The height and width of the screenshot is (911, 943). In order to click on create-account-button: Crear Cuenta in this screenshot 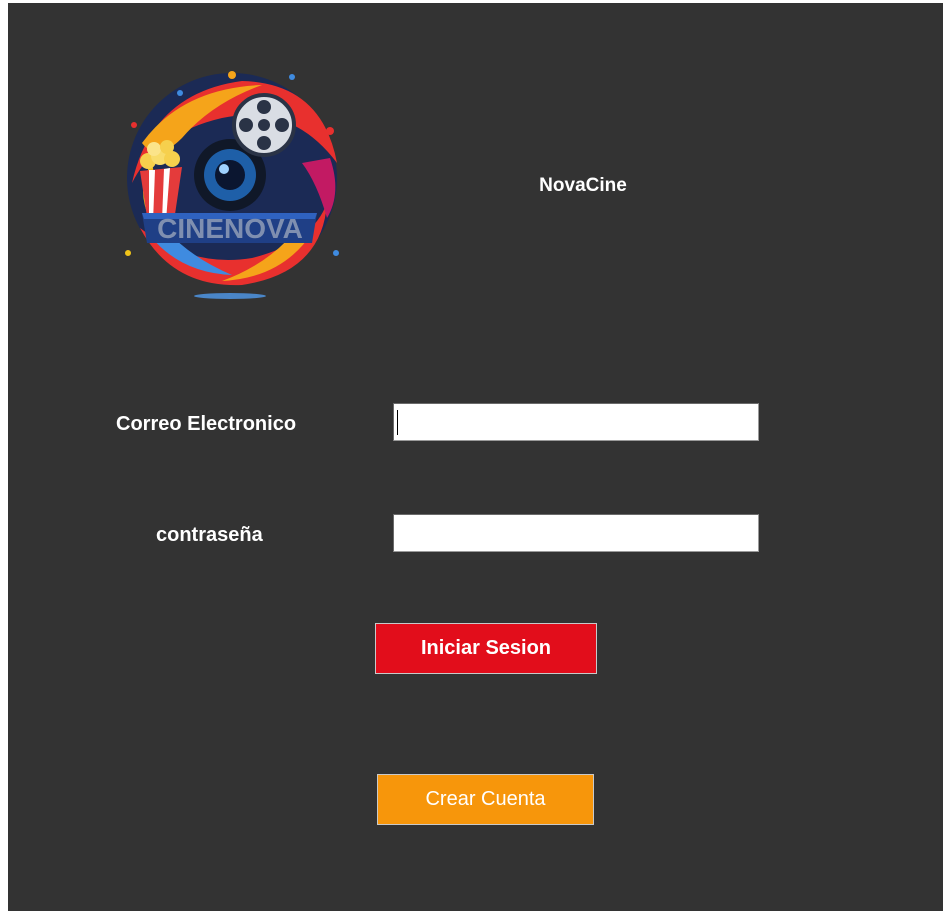, I will do `click(485, 799)`.